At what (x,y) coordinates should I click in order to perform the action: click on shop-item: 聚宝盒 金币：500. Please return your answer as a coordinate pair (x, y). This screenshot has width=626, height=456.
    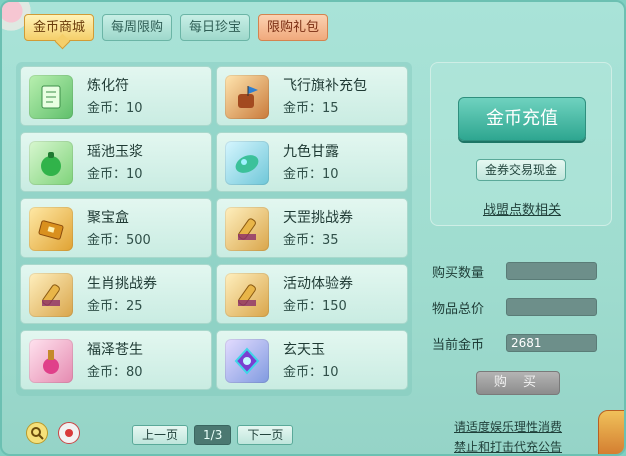
    Looking at the image, I should click on (116, 228).